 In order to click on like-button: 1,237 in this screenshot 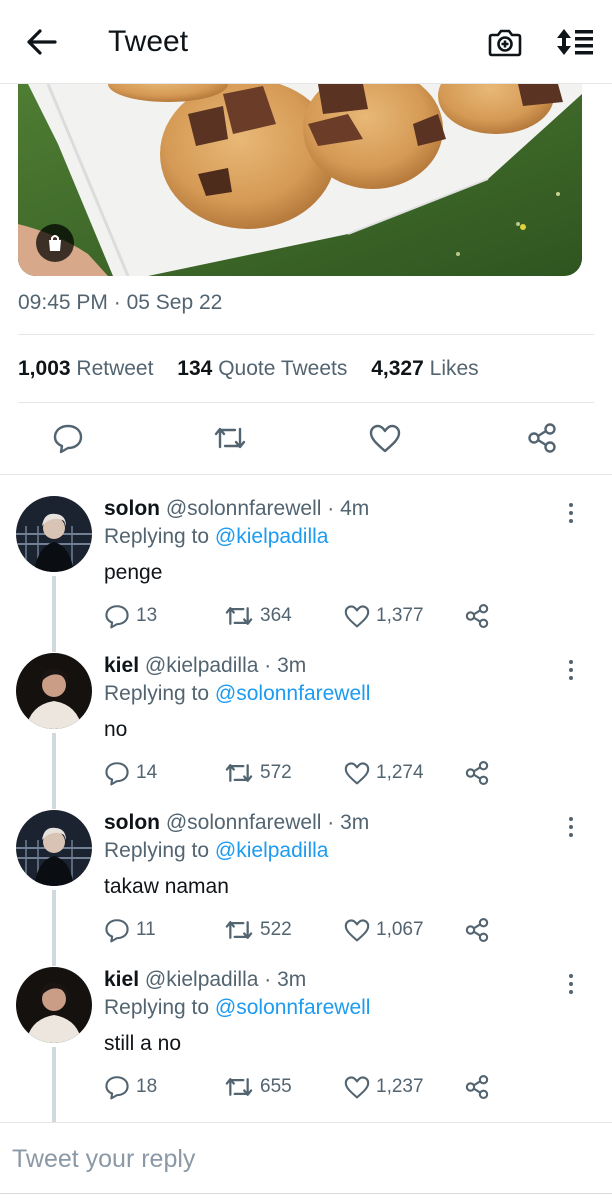, I will do `click(384, 1087)`.